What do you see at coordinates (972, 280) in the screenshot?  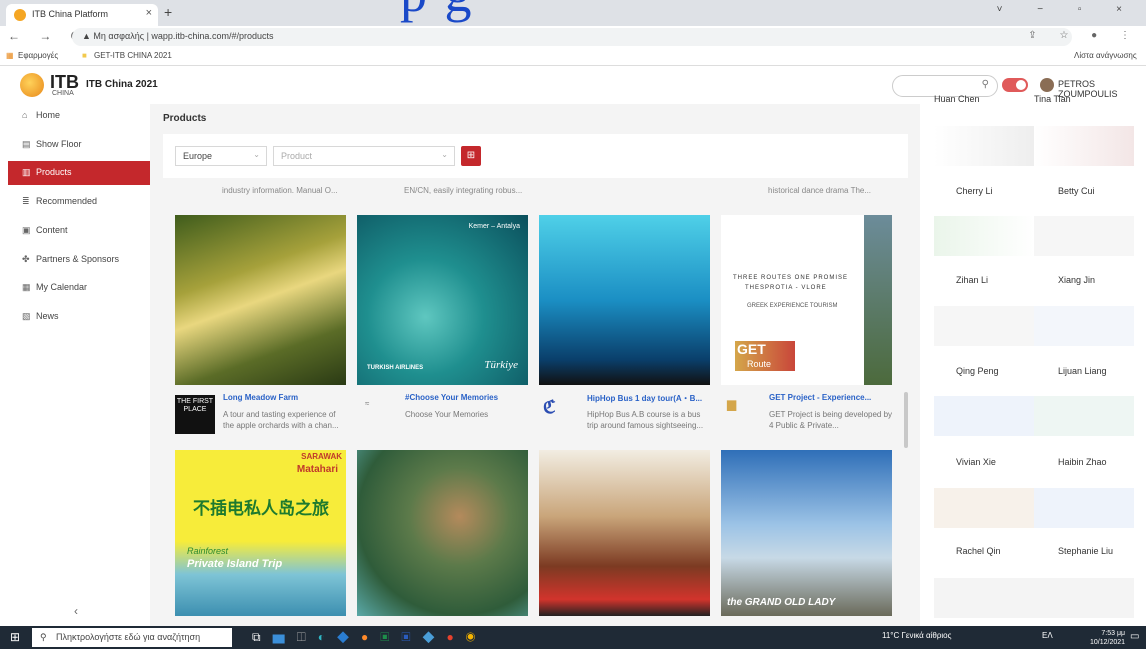 I see `contact-name: Zihan Li` at bounding box center [972, 280].